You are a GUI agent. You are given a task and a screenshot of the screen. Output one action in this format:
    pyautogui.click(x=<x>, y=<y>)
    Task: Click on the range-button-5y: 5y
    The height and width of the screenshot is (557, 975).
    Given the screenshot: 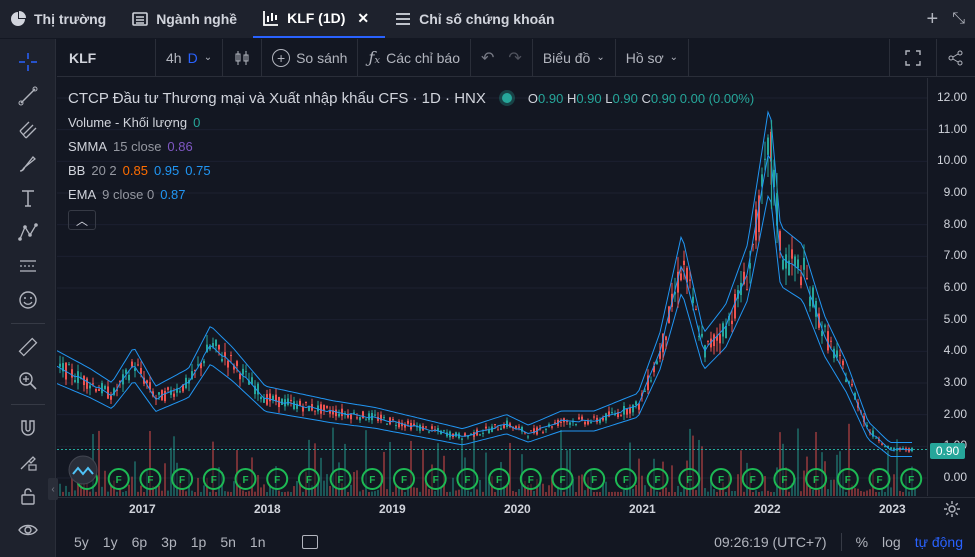 What is the action you would take?
    pyautogui.click(x=81, y=542)
    